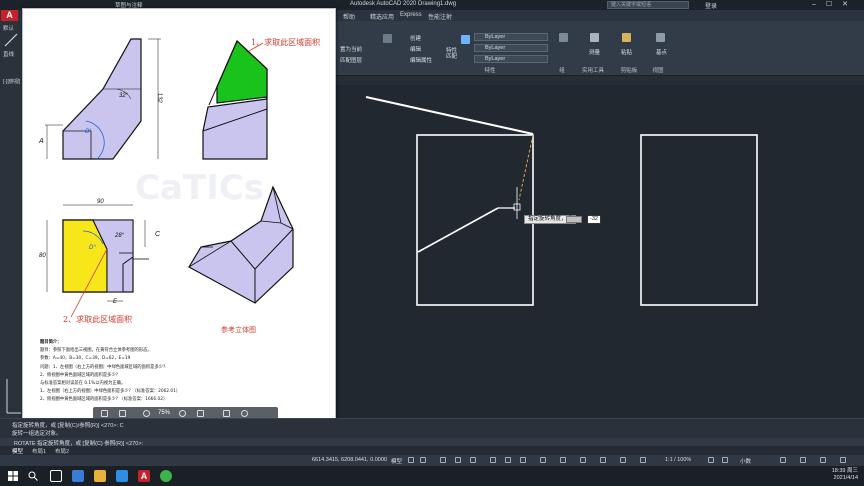 The width and height of the screenshot is (864, 486). What do you see at coordinates (122, 413) in the screenshot?
I see `export-icon` at bounding box center [122, 413].